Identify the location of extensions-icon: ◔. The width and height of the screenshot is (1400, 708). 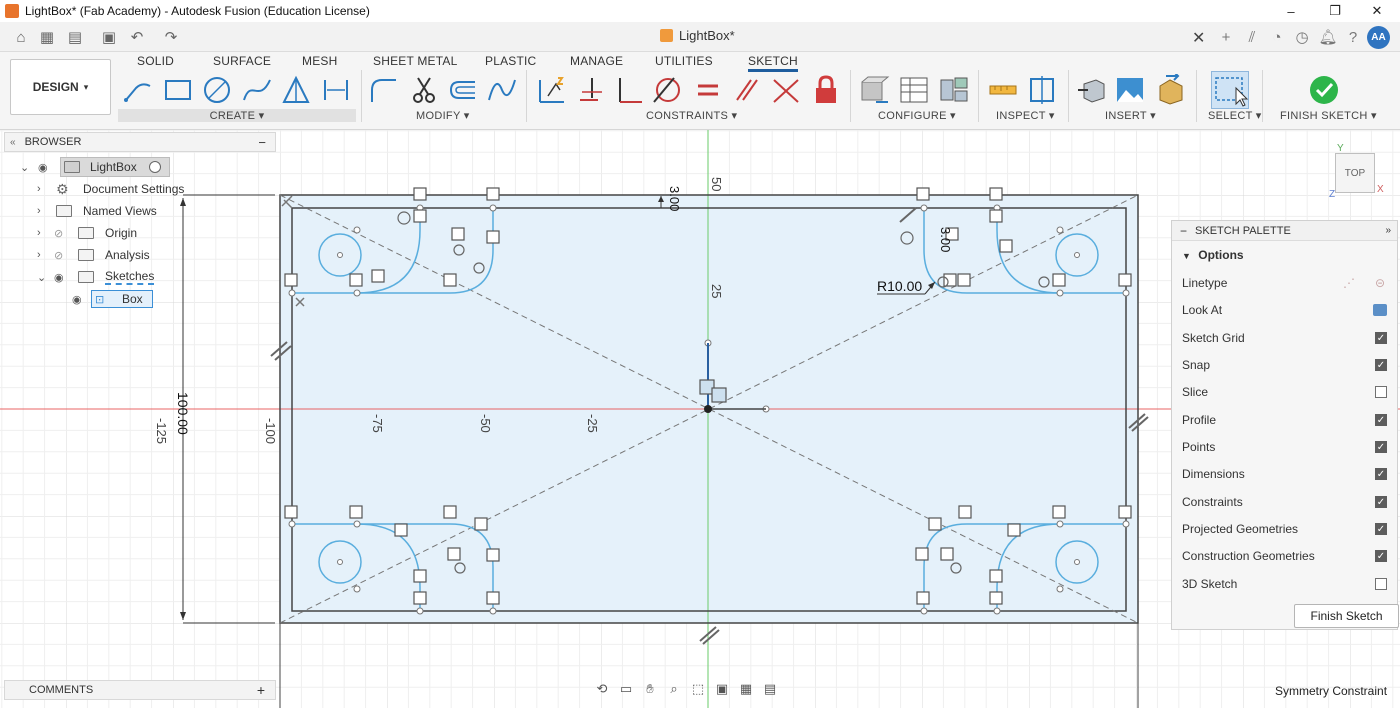
(1277, 37).